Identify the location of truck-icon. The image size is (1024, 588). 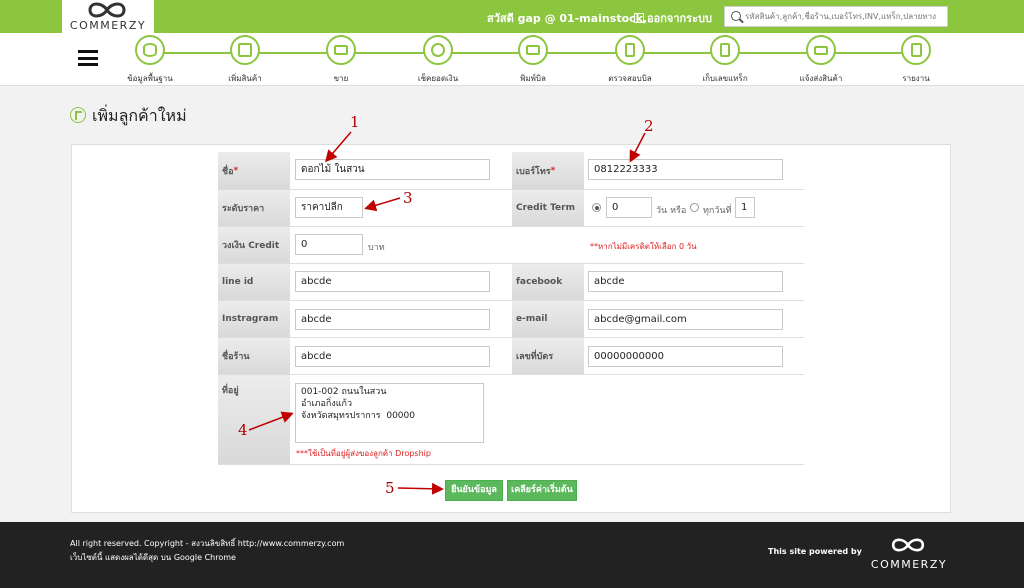
(821, 50).